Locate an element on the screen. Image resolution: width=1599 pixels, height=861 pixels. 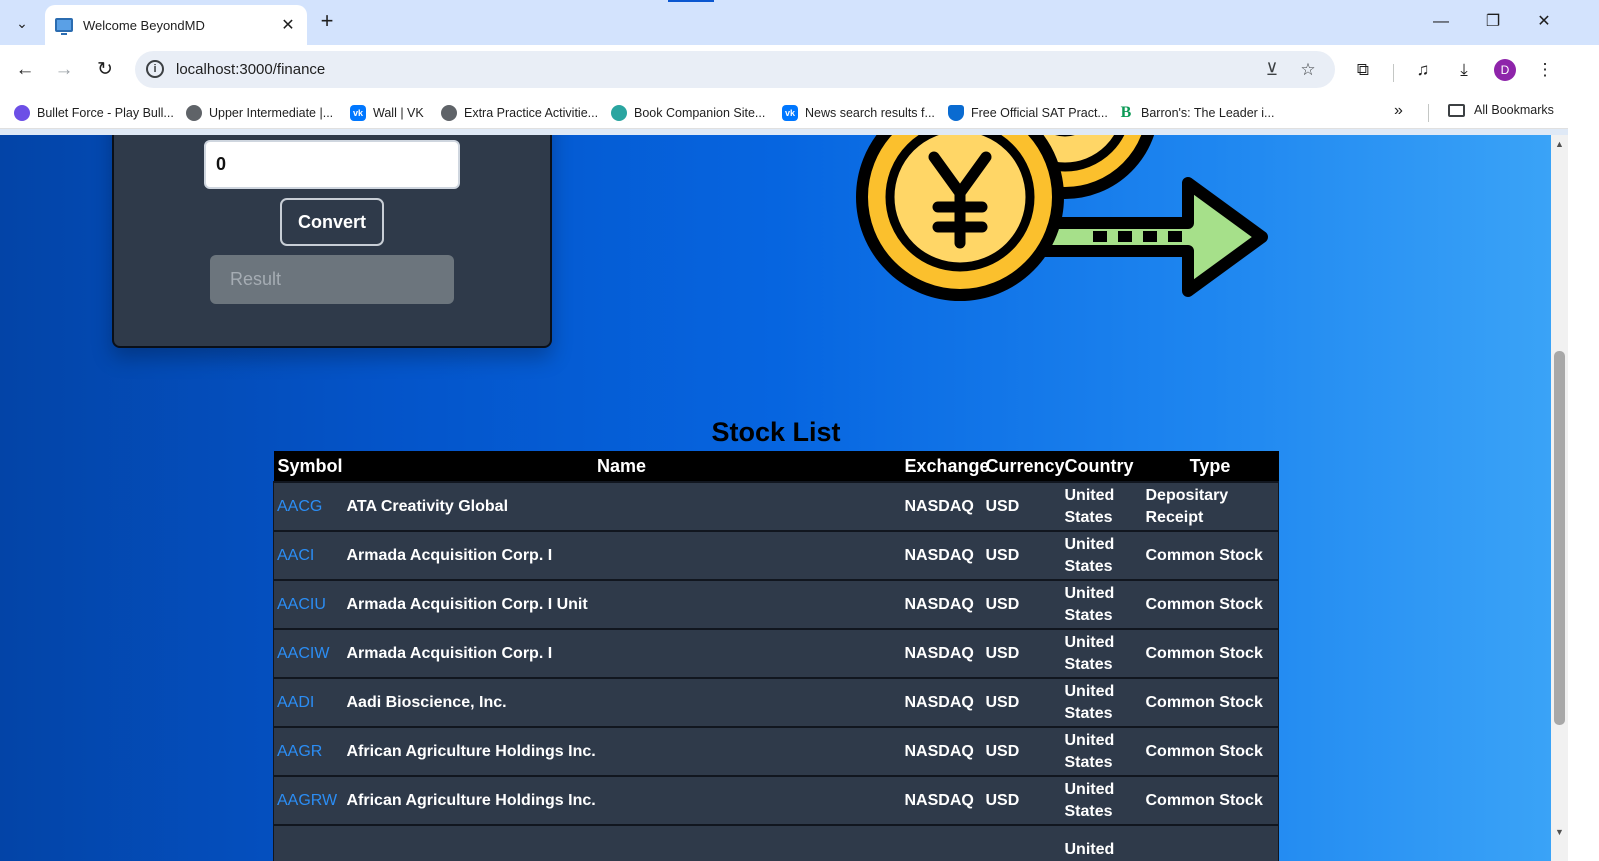
amount-input is located at coordinates (332, 164).